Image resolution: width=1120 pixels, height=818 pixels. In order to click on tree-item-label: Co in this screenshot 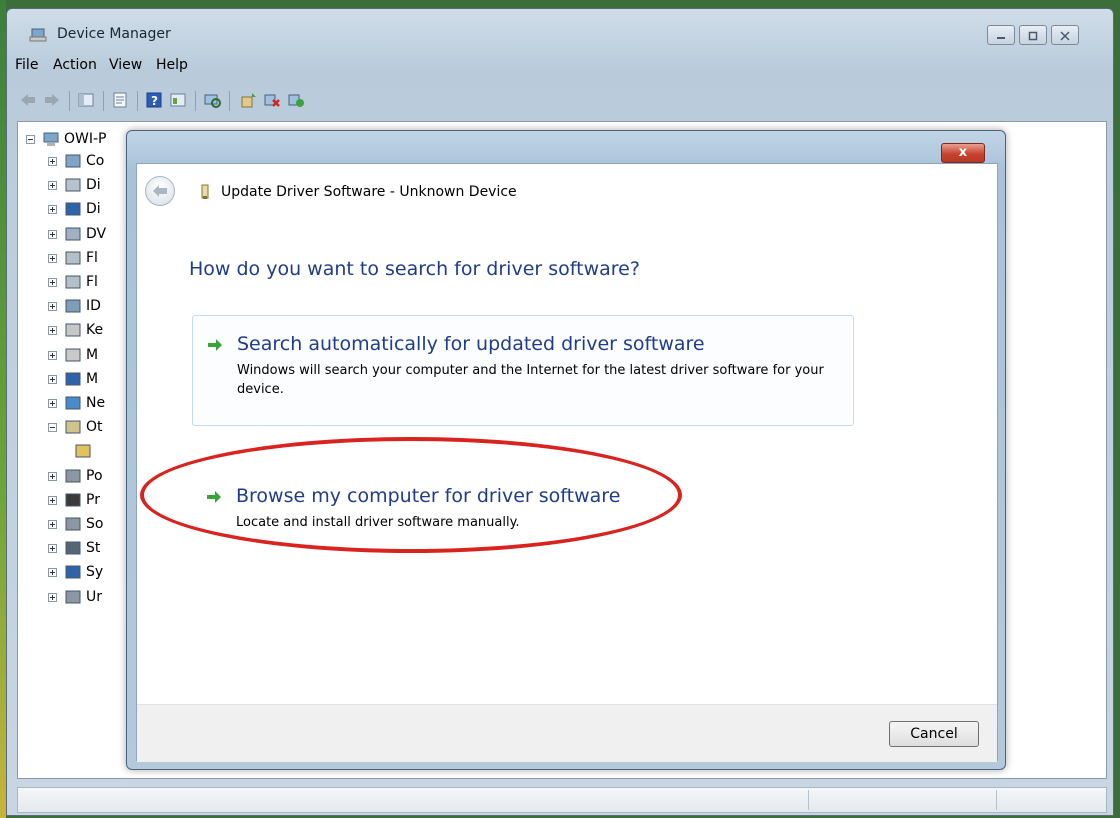, I will do `click(95, 161)`.